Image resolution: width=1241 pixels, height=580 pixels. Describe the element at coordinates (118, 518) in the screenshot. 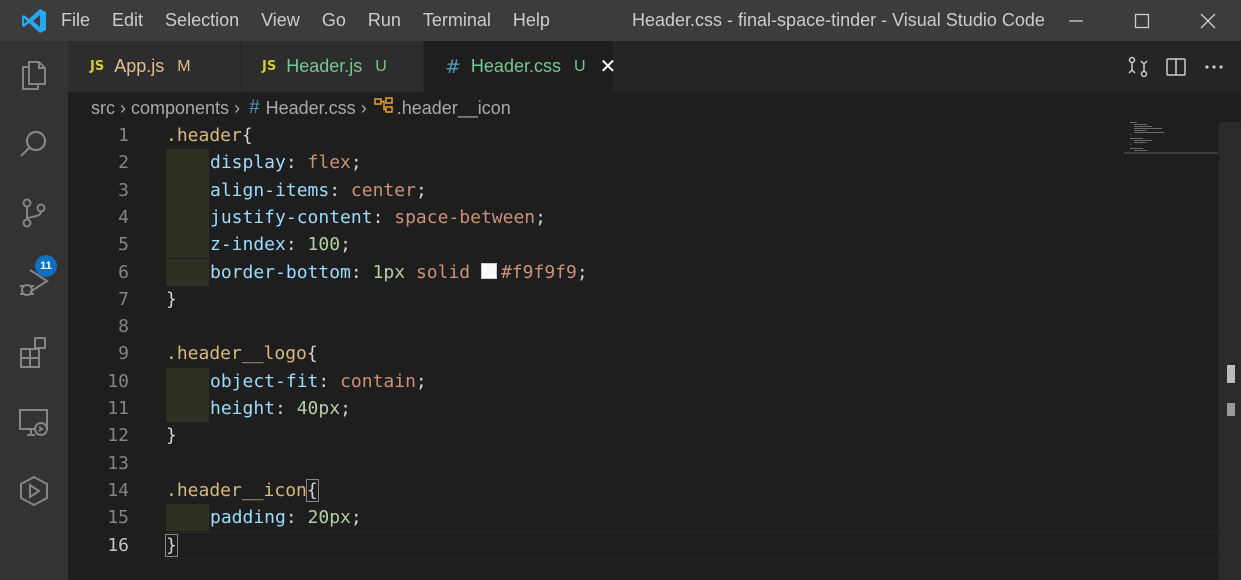

I see `line-number: 15` at that location.